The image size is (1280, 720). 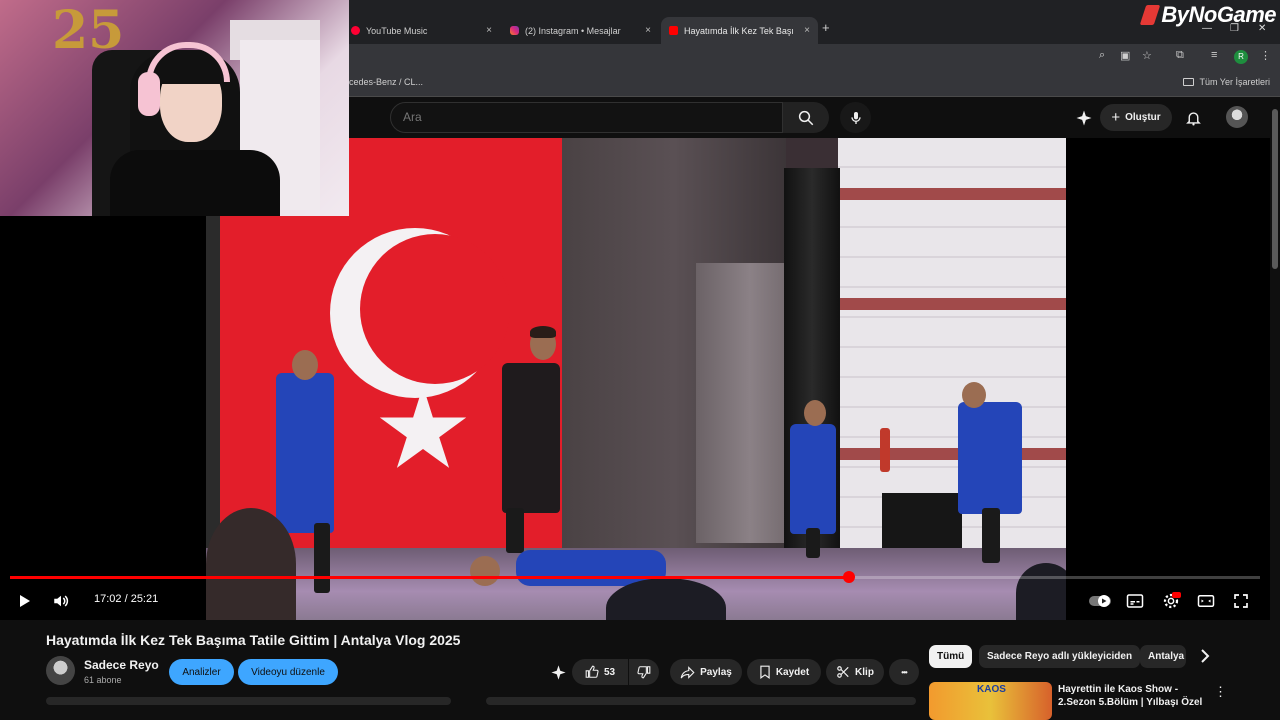 I want to click on notifications-bell-icon, so click(x=1193, y=120).